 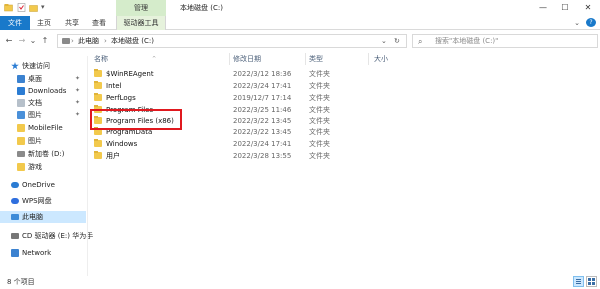 I want to click on drive-icon, so click(x=21, y=154).